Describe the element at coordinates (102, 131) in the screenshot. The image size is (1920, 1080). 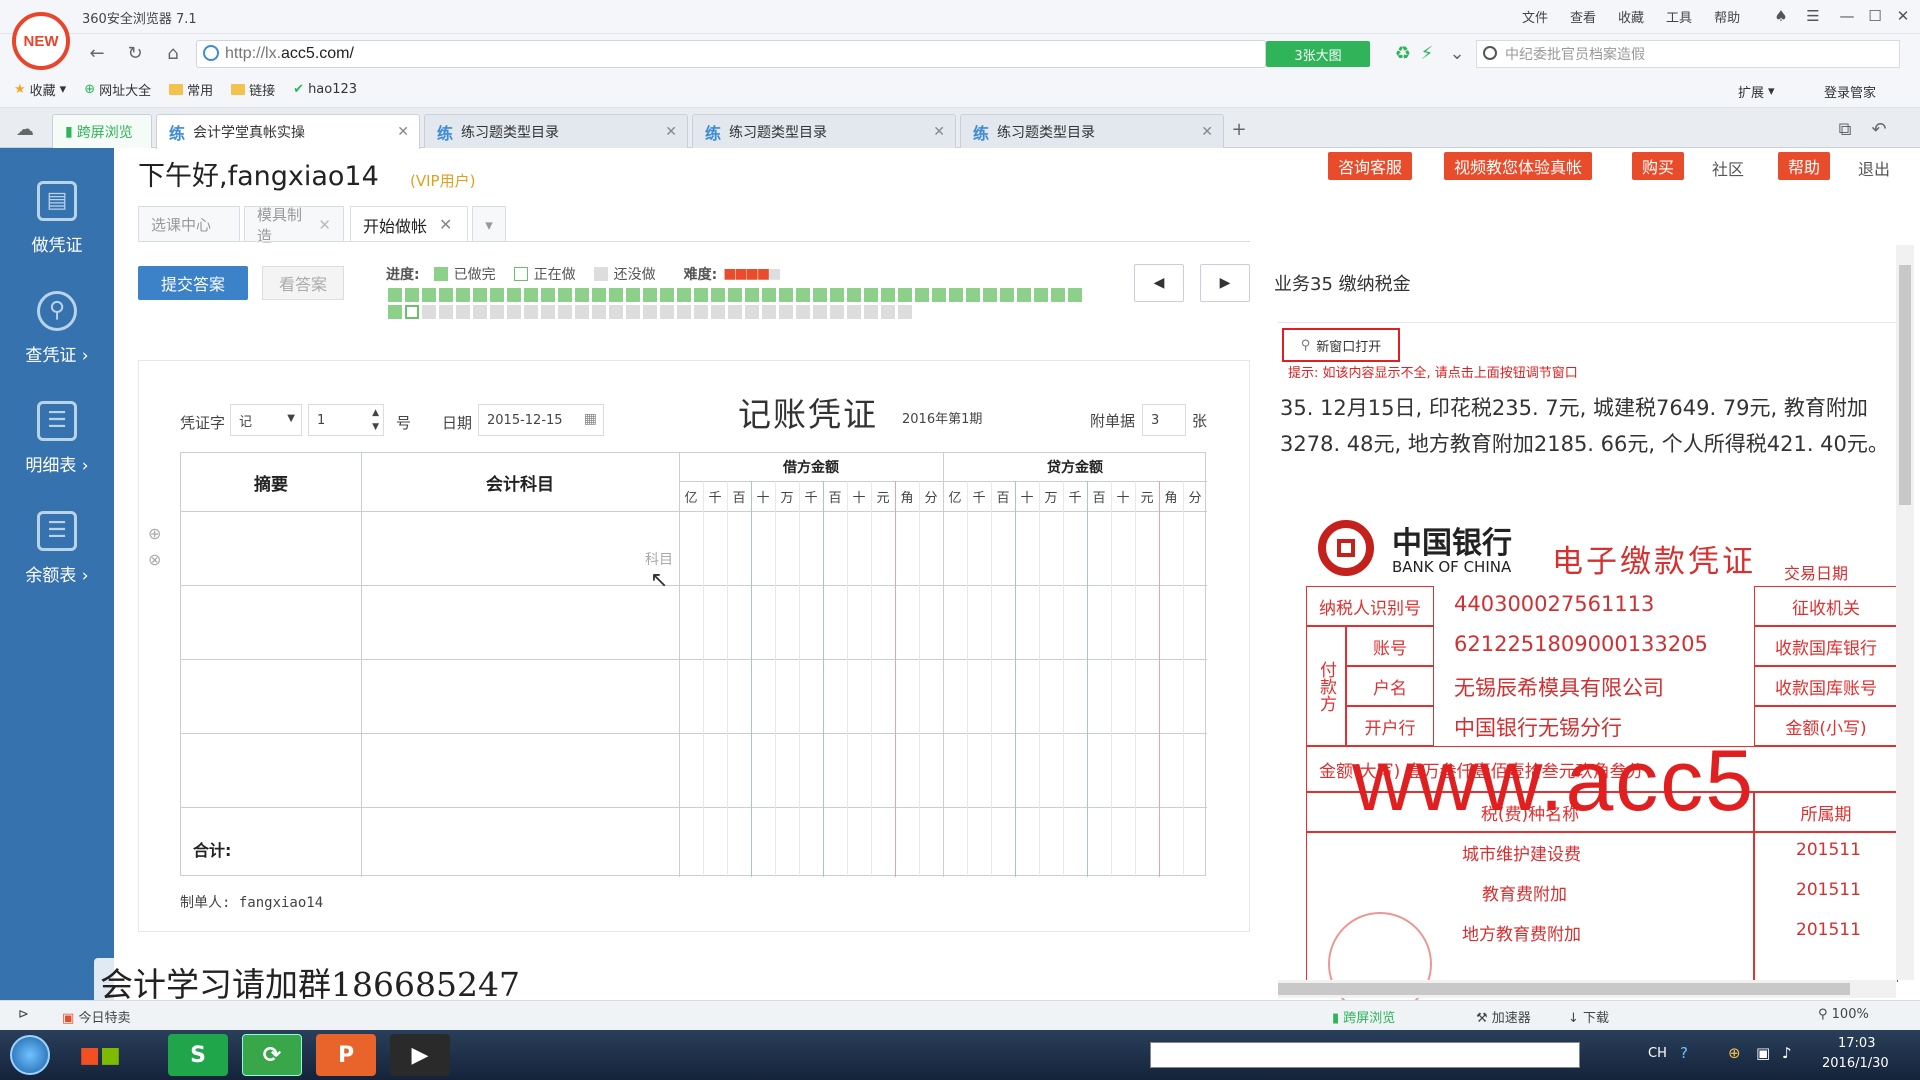
I see `tab-cross-screen: ▮ 跨屏浏览` at that location.